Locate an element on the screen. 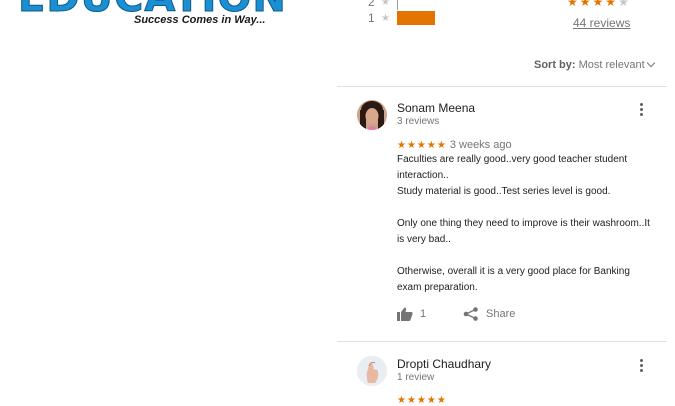  review-actions: 1 Share is located at coordinates (497, 315).